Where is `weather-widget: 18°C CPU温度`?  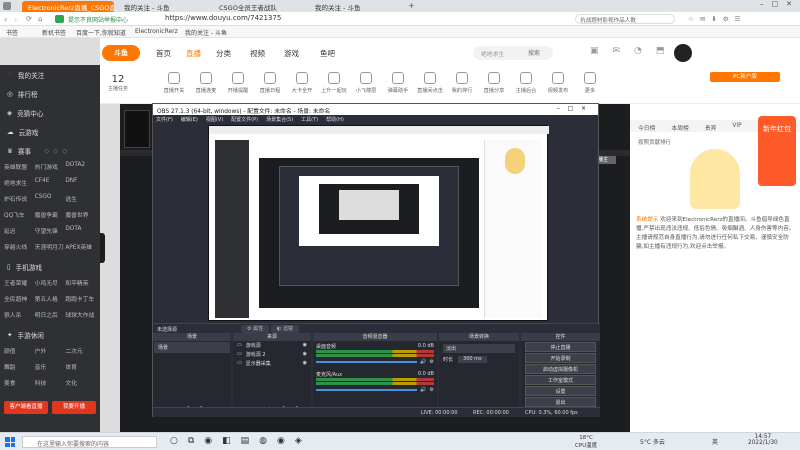
weather-widget: 18°C CPU温度 is located at coordinates (586, 442).